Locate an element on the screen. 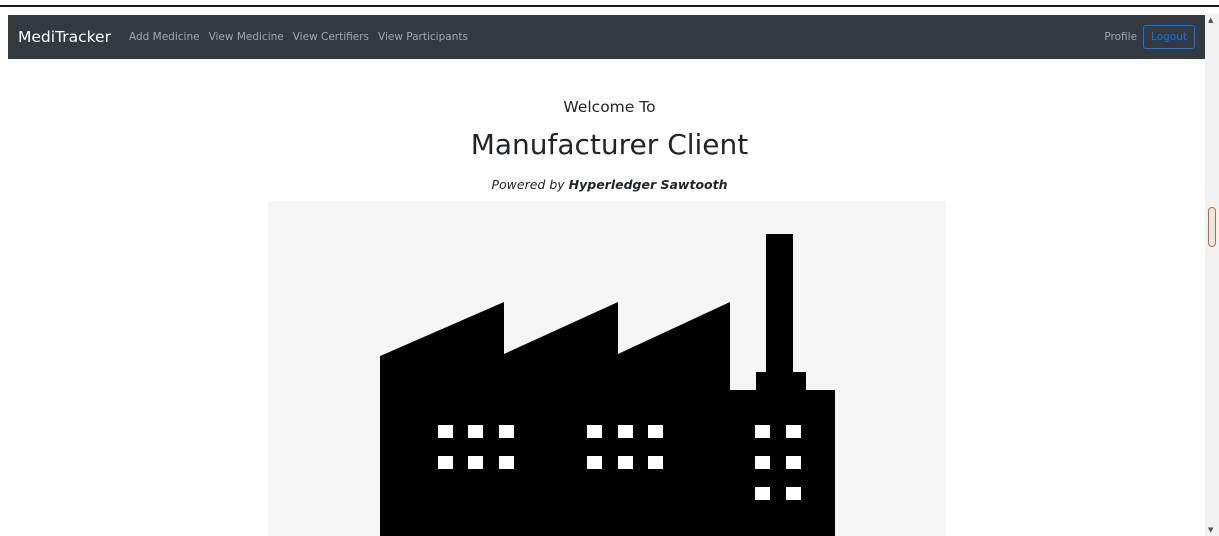  nav-view-medicine: View Medicine is located at coordinates (246, 37).